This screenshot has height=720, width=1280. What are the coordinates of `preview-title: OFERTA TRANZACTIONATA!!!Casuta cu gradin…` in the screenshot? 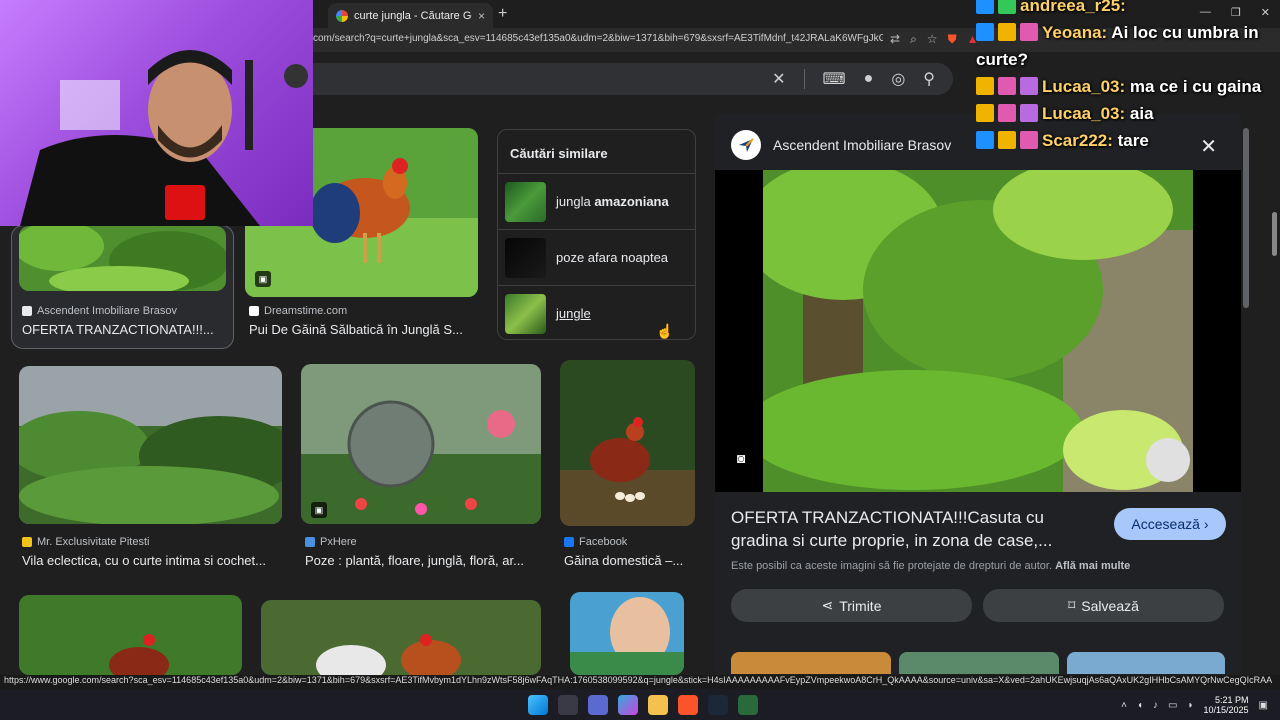 It's located at (911, 529).